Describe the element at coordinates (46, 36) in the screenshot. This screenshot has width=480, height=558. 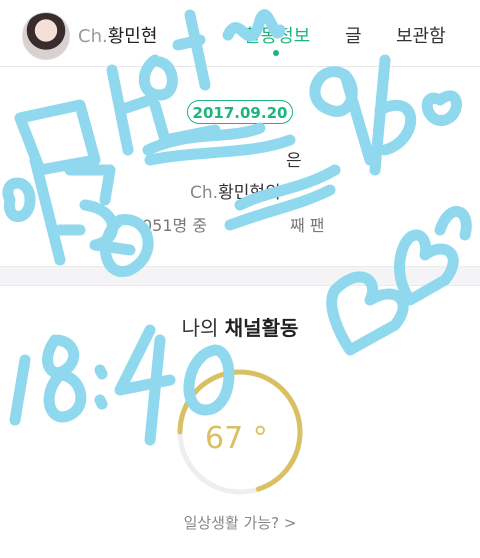
I see `avatar` at that location.